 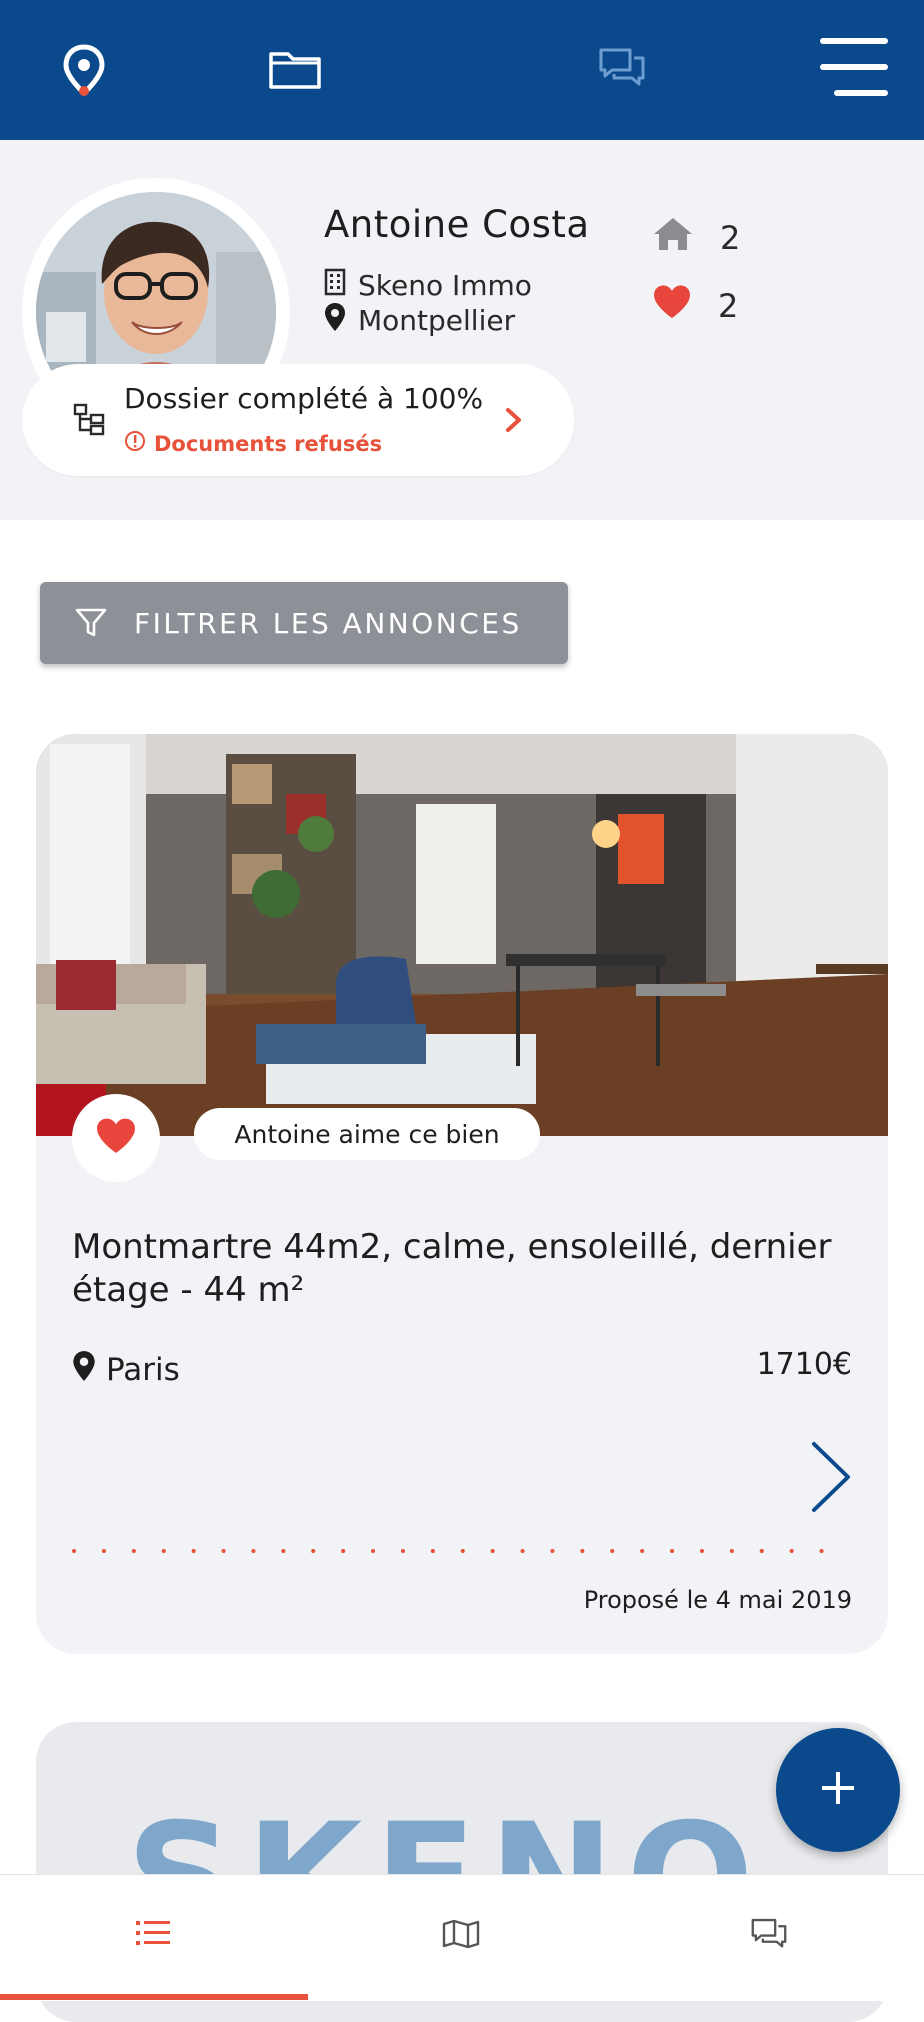 What do you see at coordinates (437, 320) in the screenshot?
I see `city-label: Montpellier` at bounding box center [437, 320].